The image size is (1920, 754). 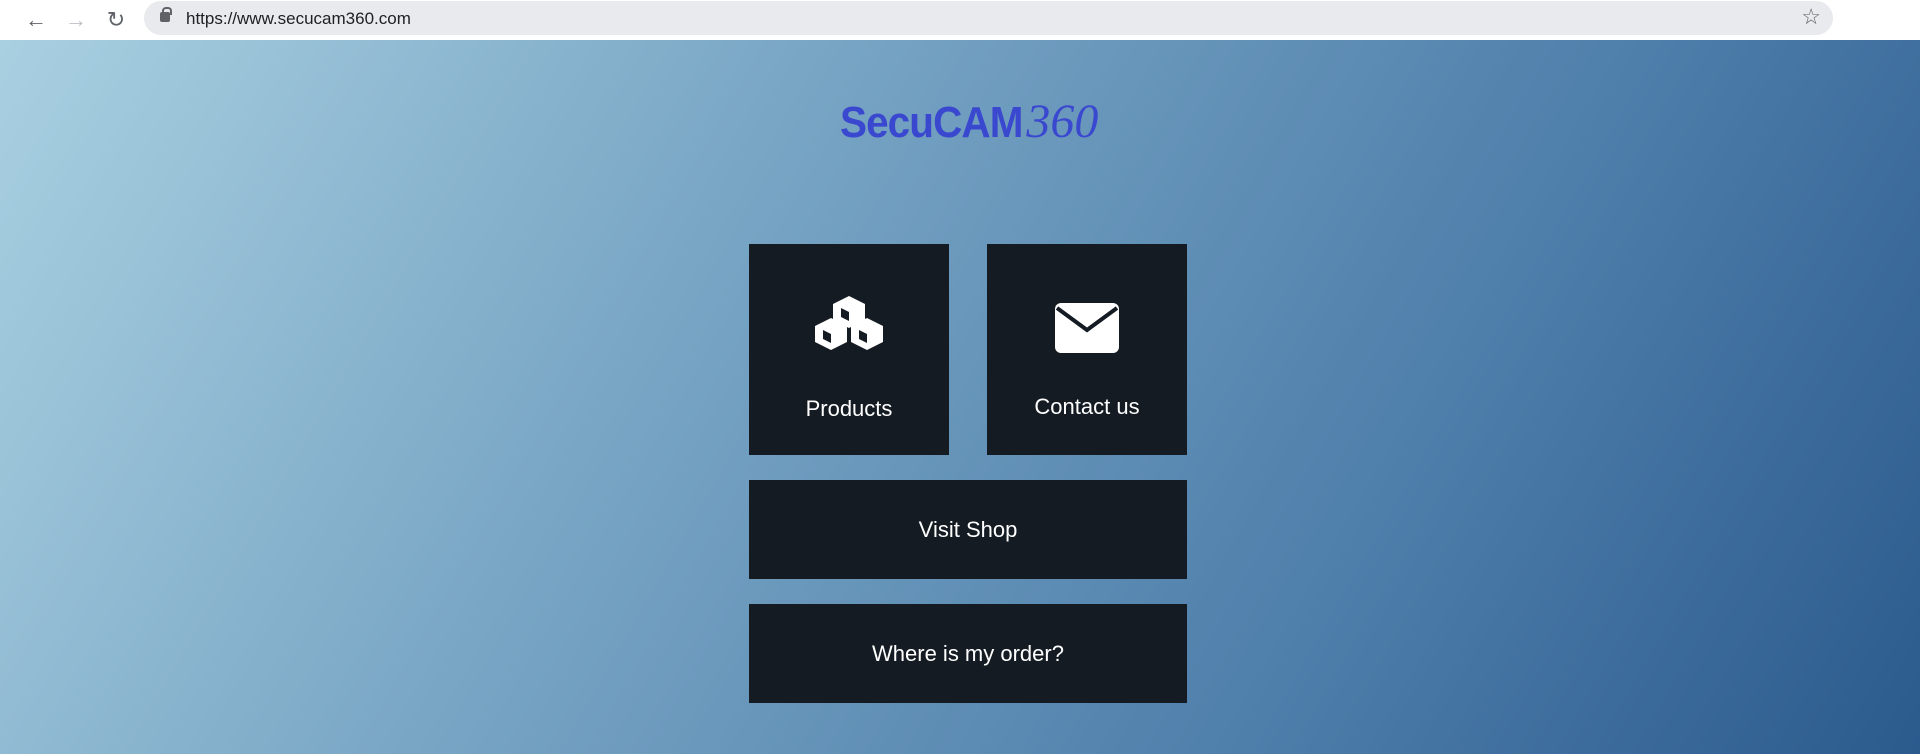 I want to click on contact-tile: Contact us, so click(x=1087, y=349).